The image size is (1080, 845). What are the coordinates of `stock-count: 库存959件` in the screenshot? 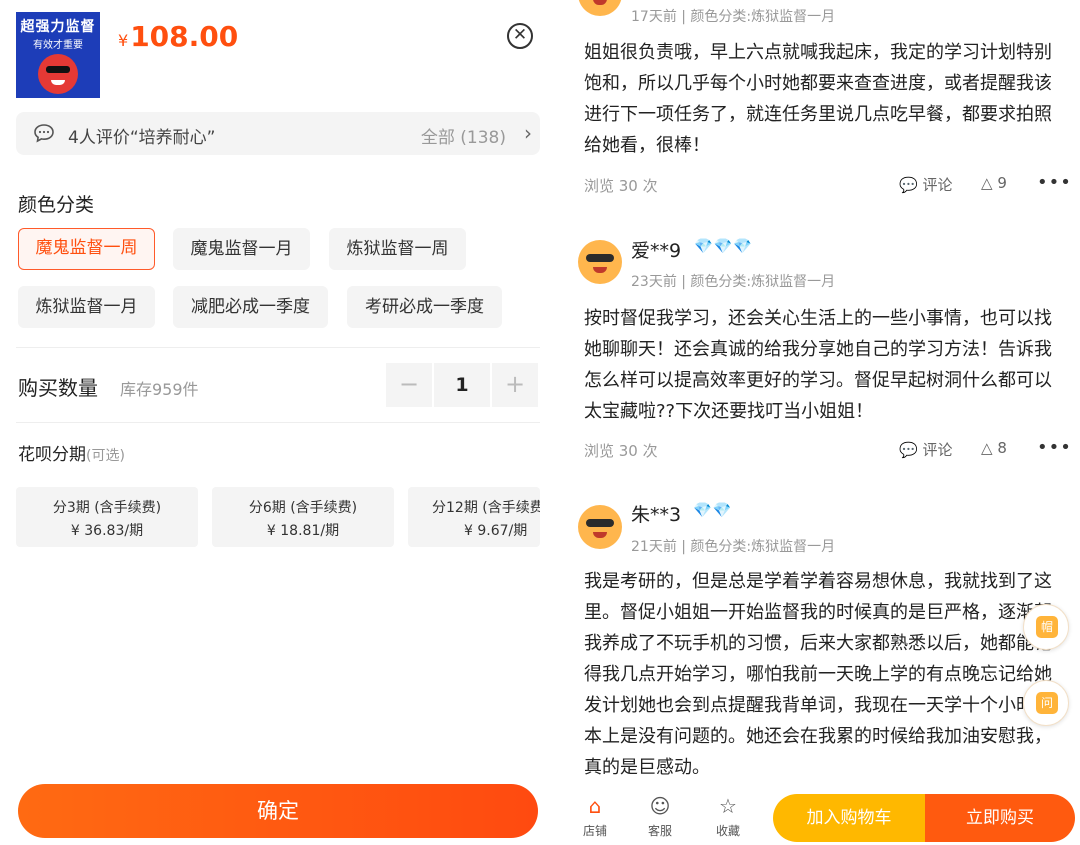 It's located at (159, 389).